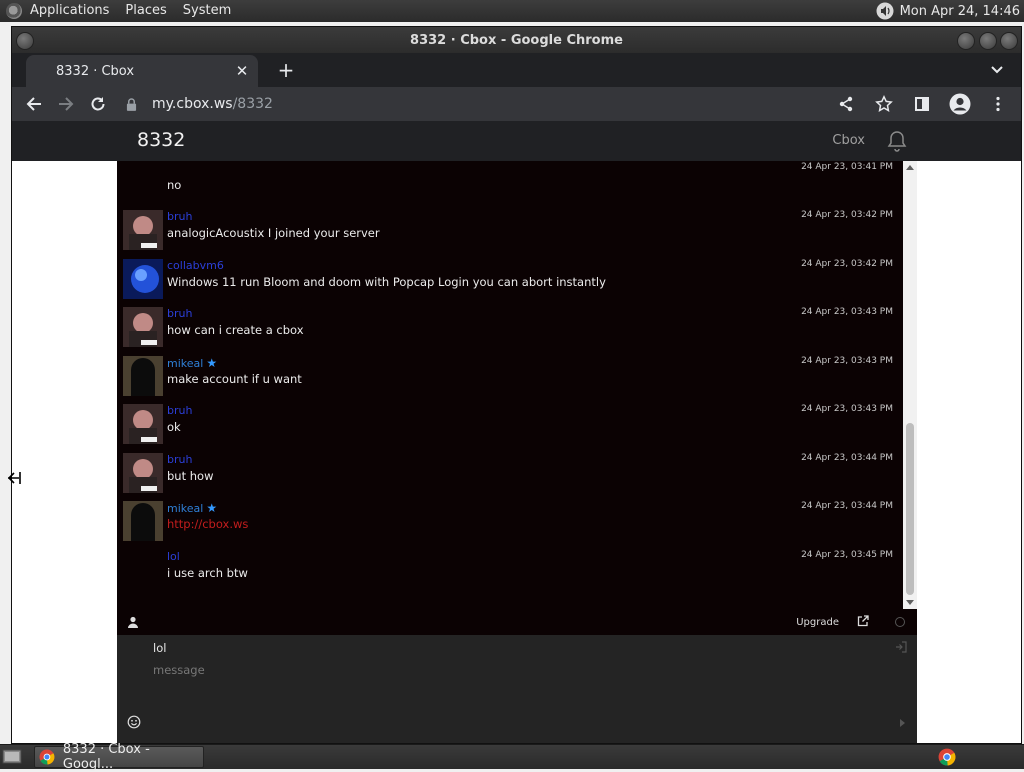 The width and height of the screenshot is (1024, 772). Describe the element at coordinates (134, 104) in the screenshot. I see `lock-icon` at that location.